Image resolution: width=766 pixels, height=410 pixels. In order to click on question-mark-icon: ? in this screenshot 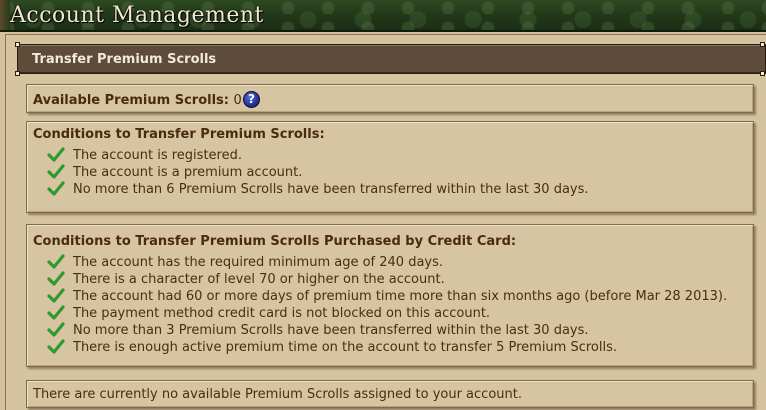, I will do `click(251, 99)`.